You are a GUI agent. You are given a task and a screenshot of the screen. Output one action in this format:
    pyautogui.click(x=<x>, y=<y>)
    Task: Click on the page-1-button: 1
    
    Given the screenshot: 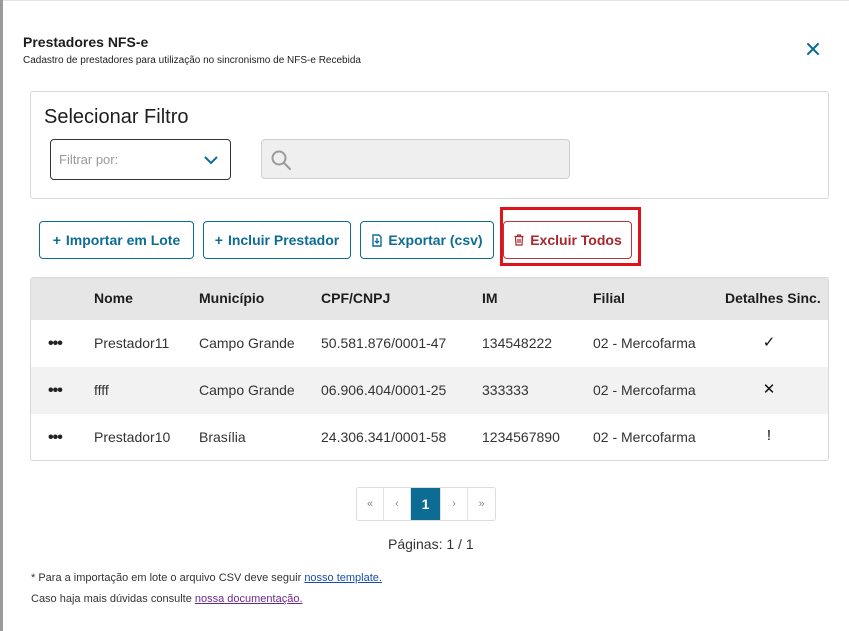 What is the action you would take?
    pyautogui.click(x=426, y=504)
    